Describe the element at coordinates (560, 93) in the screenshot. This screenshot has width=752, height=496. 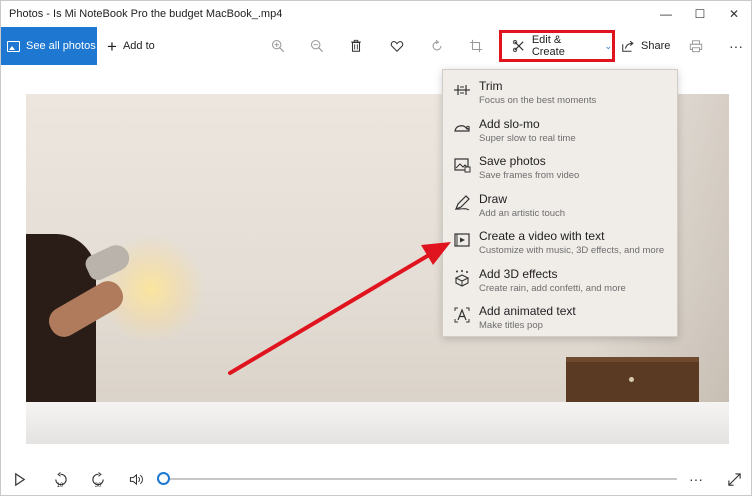
I see `menu-item-trim: Trim Focus on the best moments` at that location.